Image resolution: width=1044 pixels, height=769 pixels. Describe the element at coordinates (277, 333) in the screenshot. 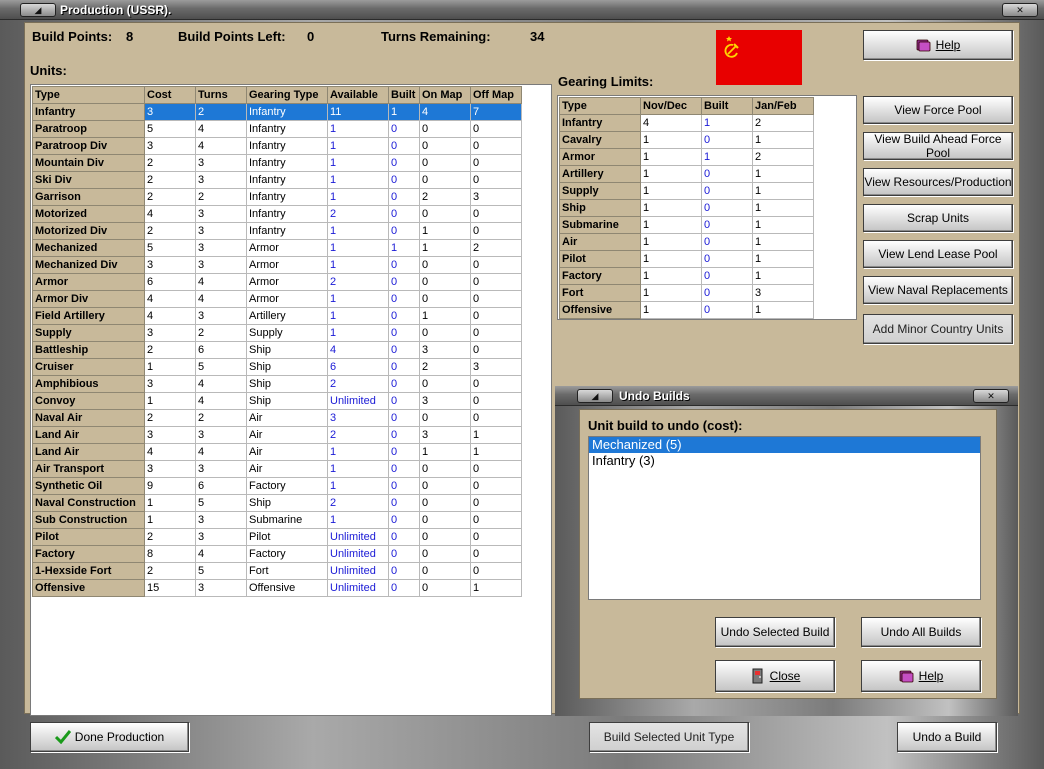

I see `units-table-row: Supply 3 2 Supply 1 0 0 0` at that location.